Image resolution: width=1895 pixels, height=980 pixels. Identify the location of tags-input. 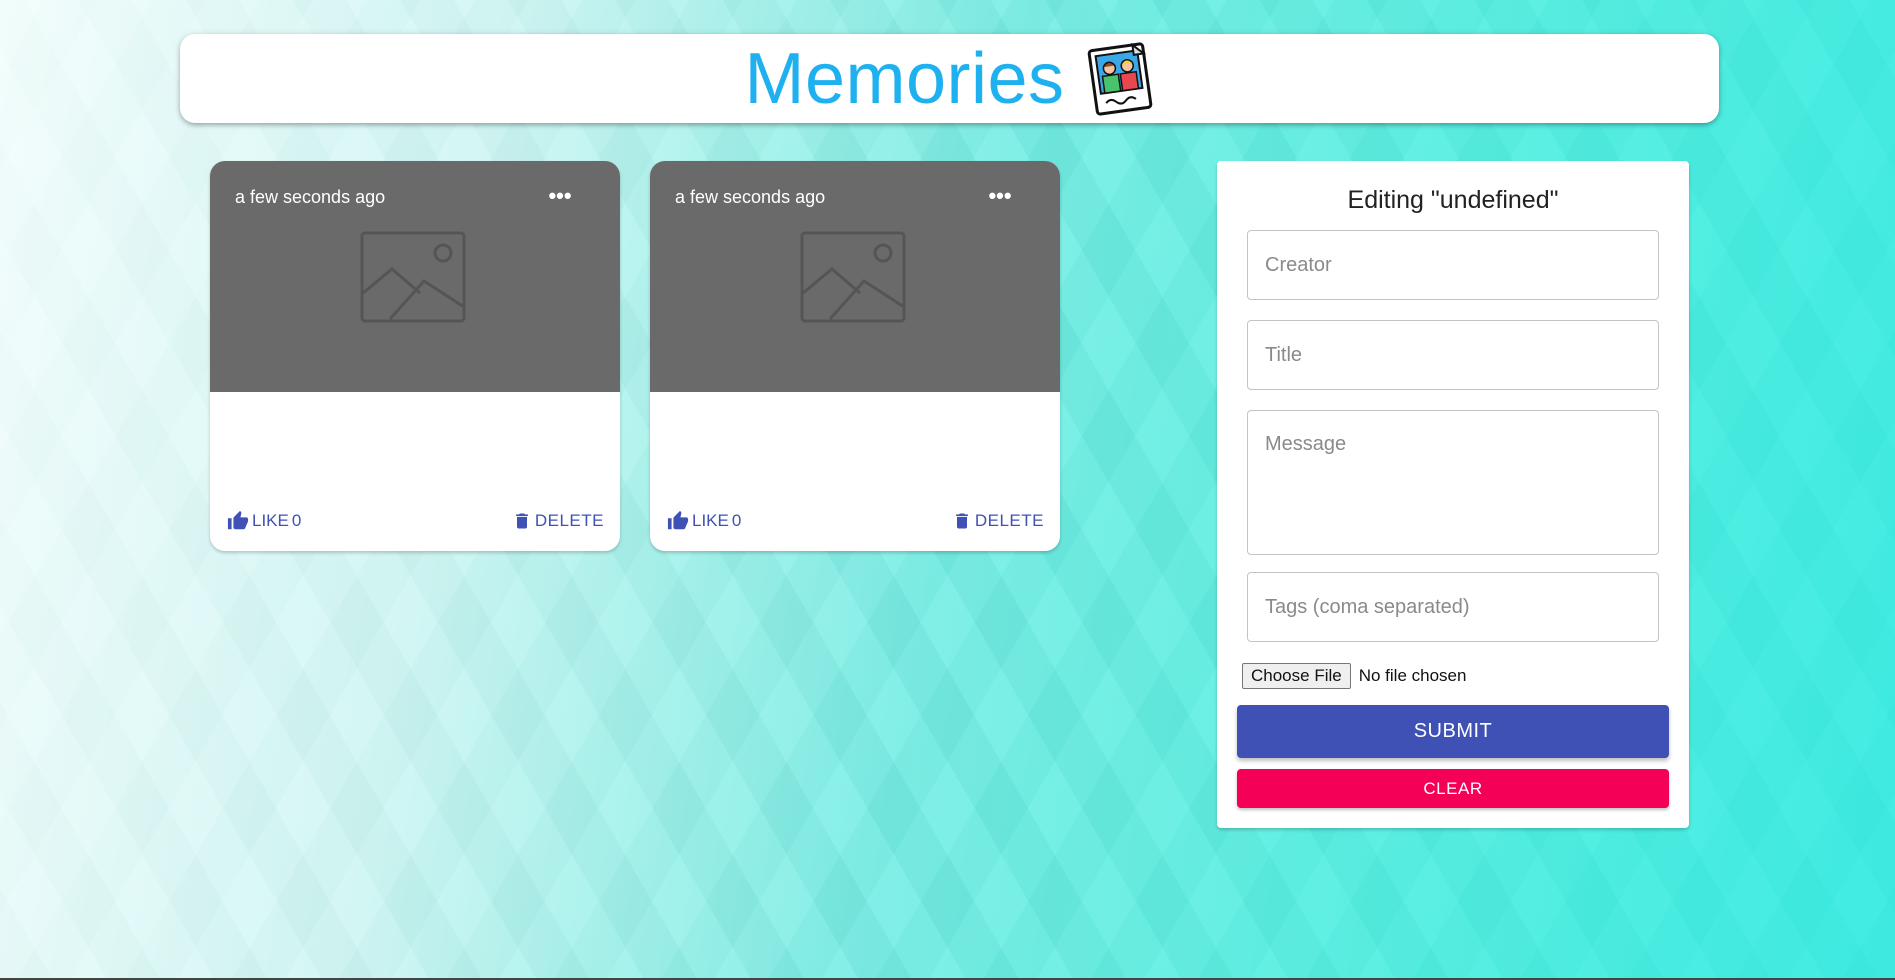
(1453, 607).